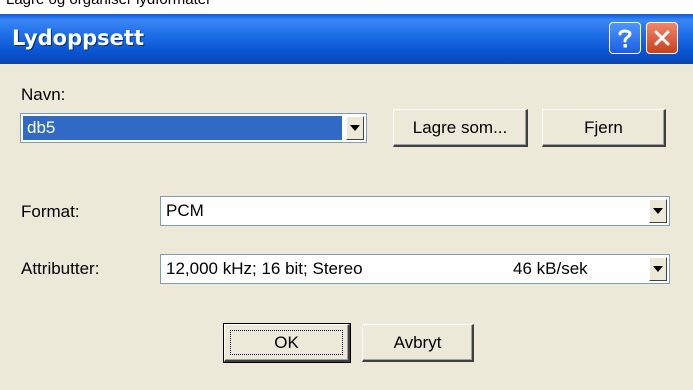  What do you see at coordinates (550, 268) in the screenshot?
I see `attributes-rate: 46 kB/sek` at bounding box center [550, 268].